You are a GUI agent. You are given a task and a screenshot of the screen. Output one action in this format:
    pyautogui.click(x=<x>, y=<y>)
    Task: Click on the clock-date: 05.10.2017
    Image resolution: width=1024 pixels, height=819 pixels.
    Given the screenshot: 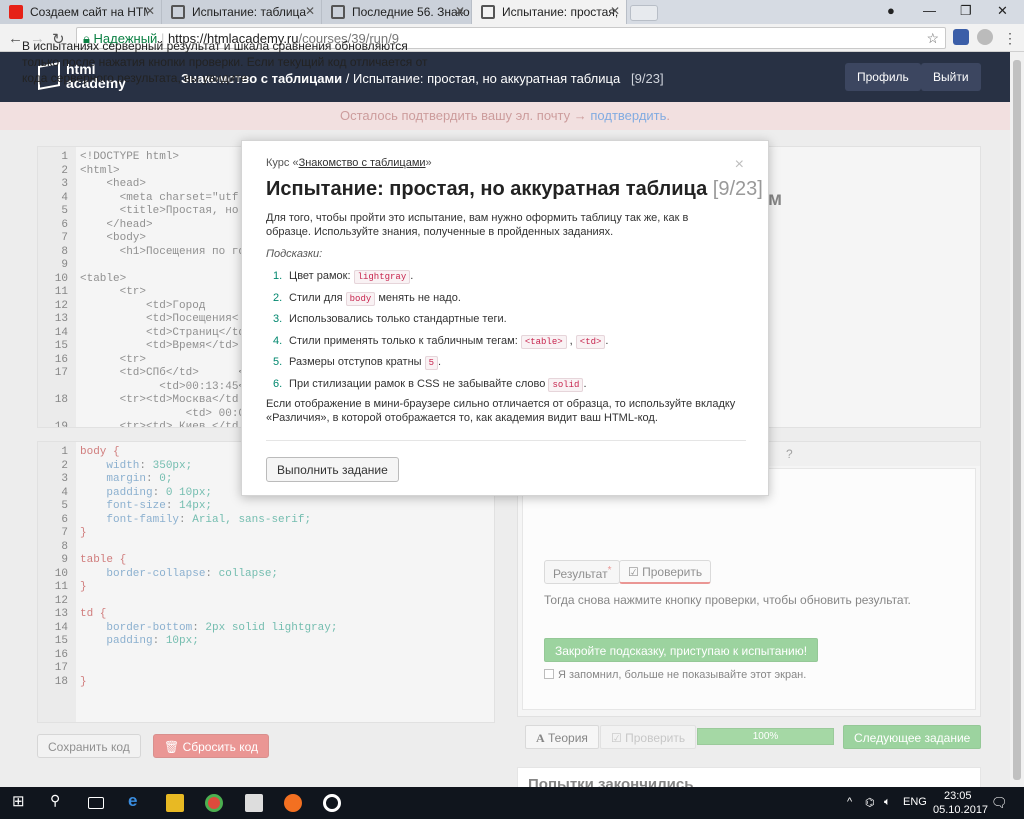 What is the action you would take?
    pyautogui.click(x=960, y=810)
    